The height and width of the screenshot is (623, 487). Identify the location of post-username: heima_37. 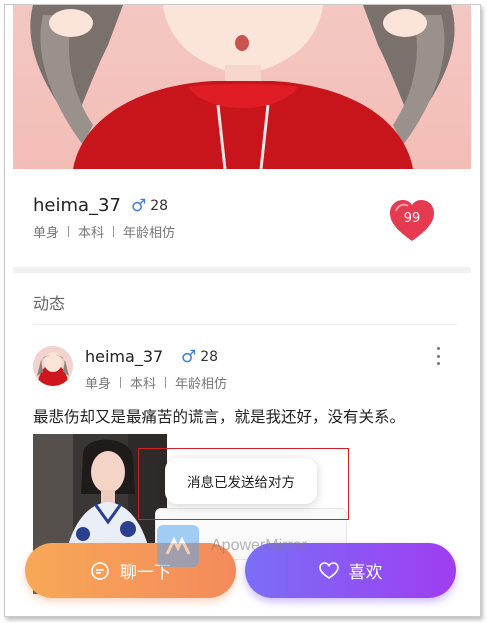
(124, 356).